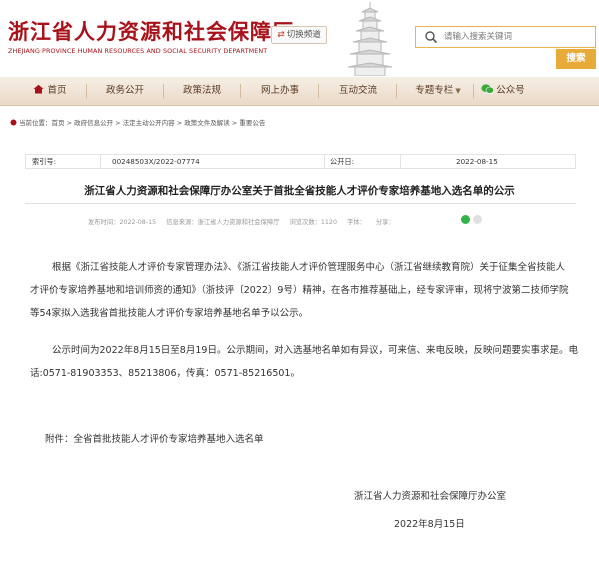 The width and height of the screenshot is (599, 561). Describe the element at coordinates (516, 37) in the screenshot. I see `search-input` at that location.